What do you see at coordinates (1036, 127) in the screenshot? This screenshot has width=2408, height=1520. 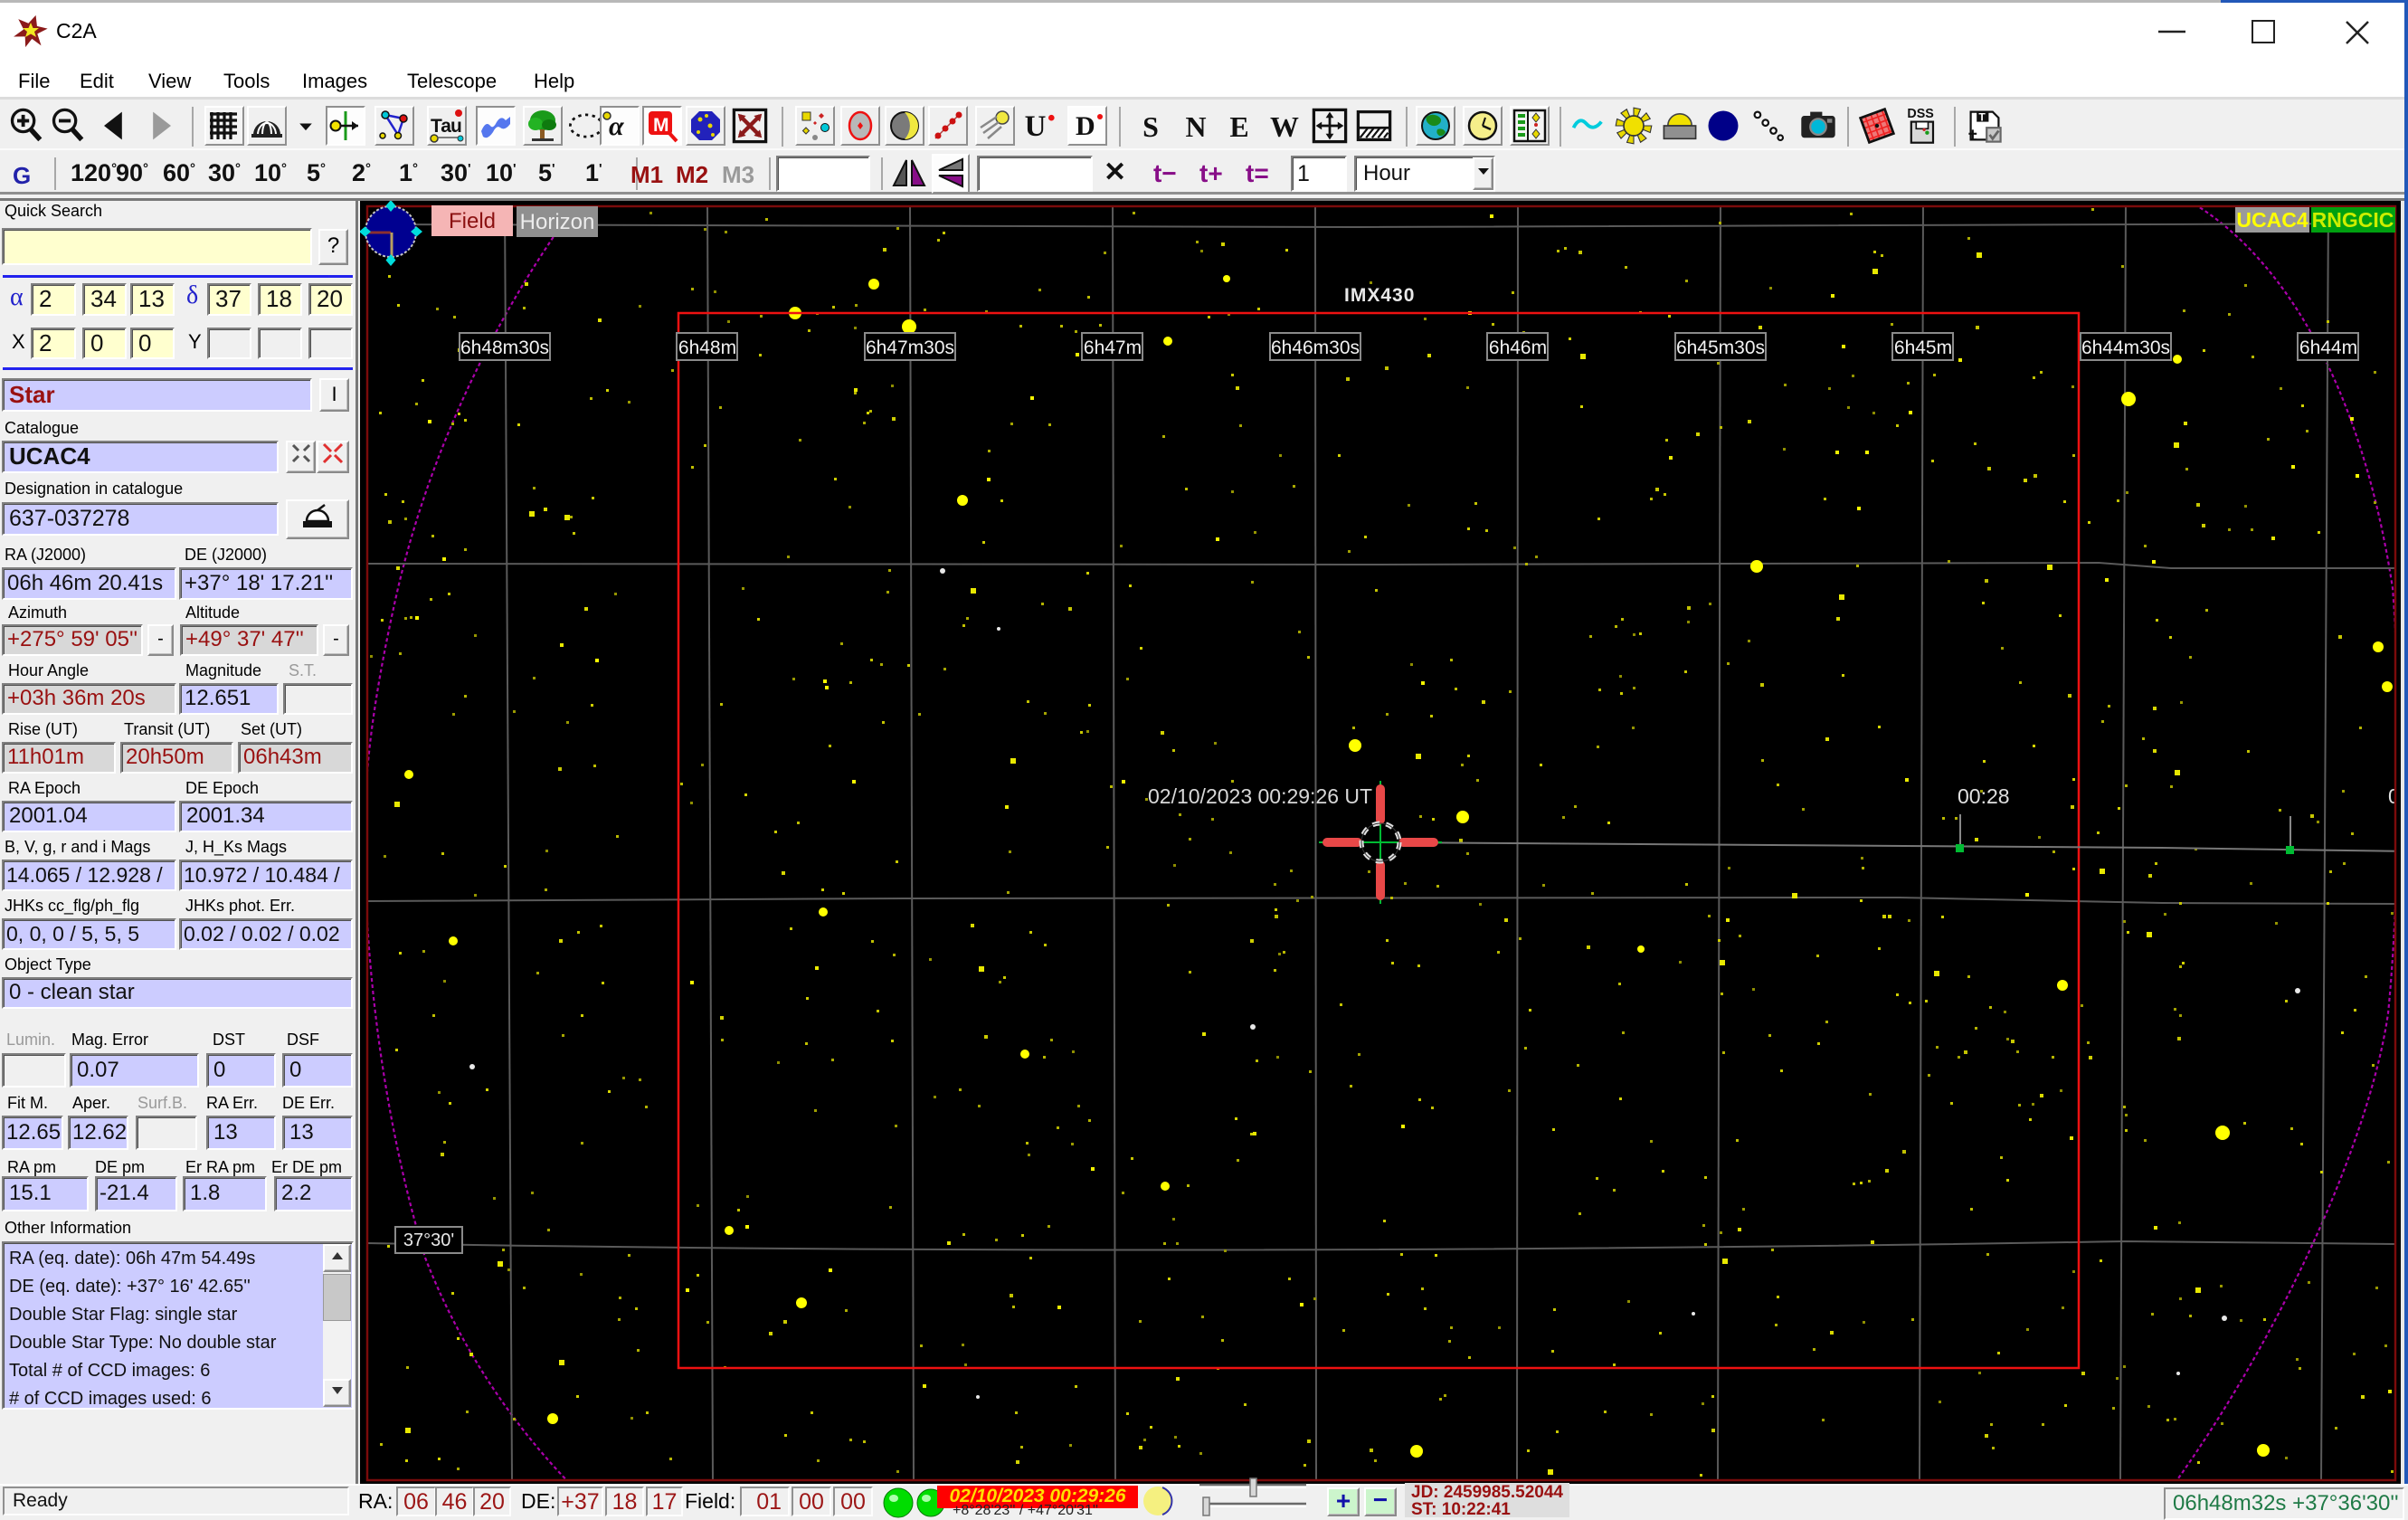 I see `svg-text: U` at bounding box center [1036, 127].